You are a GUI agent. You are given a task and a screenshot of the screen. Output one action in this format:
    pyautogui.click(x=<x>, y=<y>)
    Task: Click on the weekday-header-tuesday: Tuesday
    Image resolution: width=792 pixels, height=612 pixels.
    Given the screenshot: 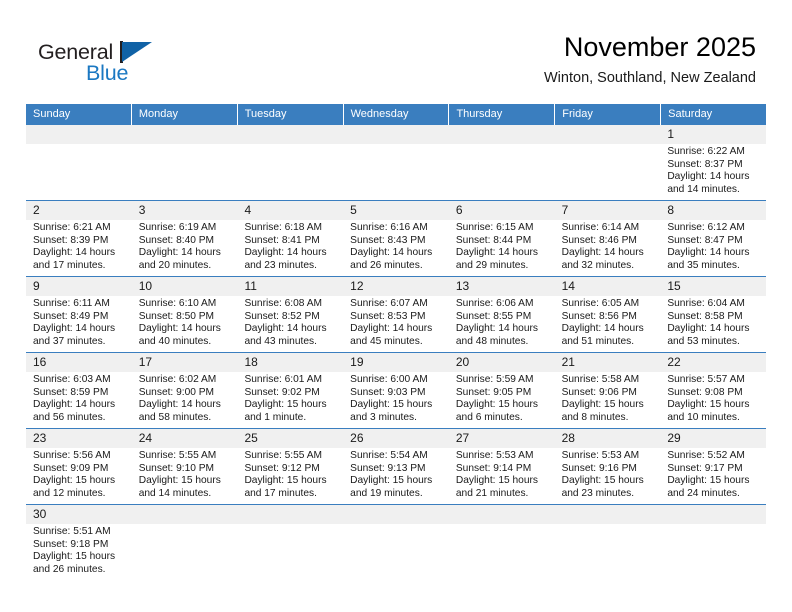 What is the action you would take?
    pyautogui.click(x=291, y=114)
    